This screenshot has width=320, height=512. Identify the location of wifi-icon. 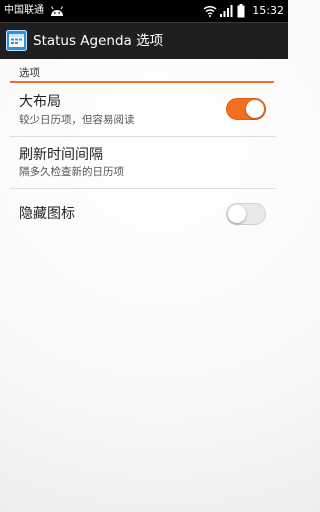
(210, 11).